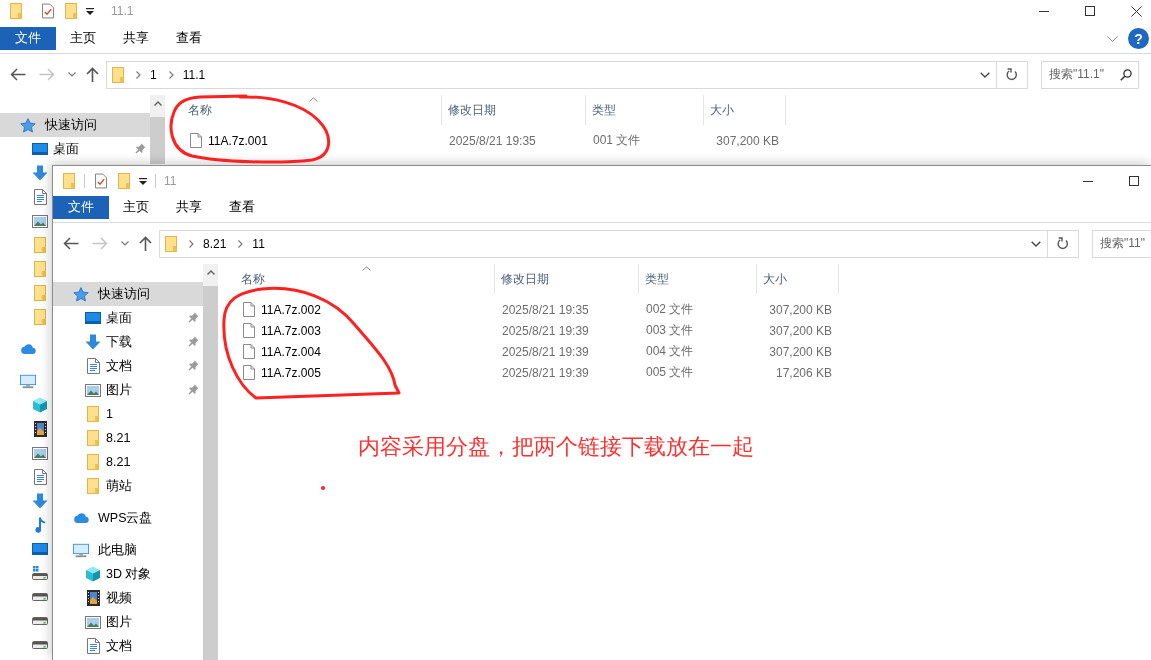  I want to click on nav-item: 视频, so click(128, 598).